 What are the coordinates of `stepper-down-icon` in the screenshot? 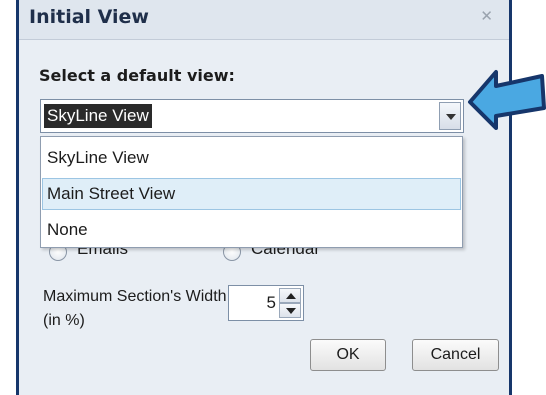 It's located at (290, 310).